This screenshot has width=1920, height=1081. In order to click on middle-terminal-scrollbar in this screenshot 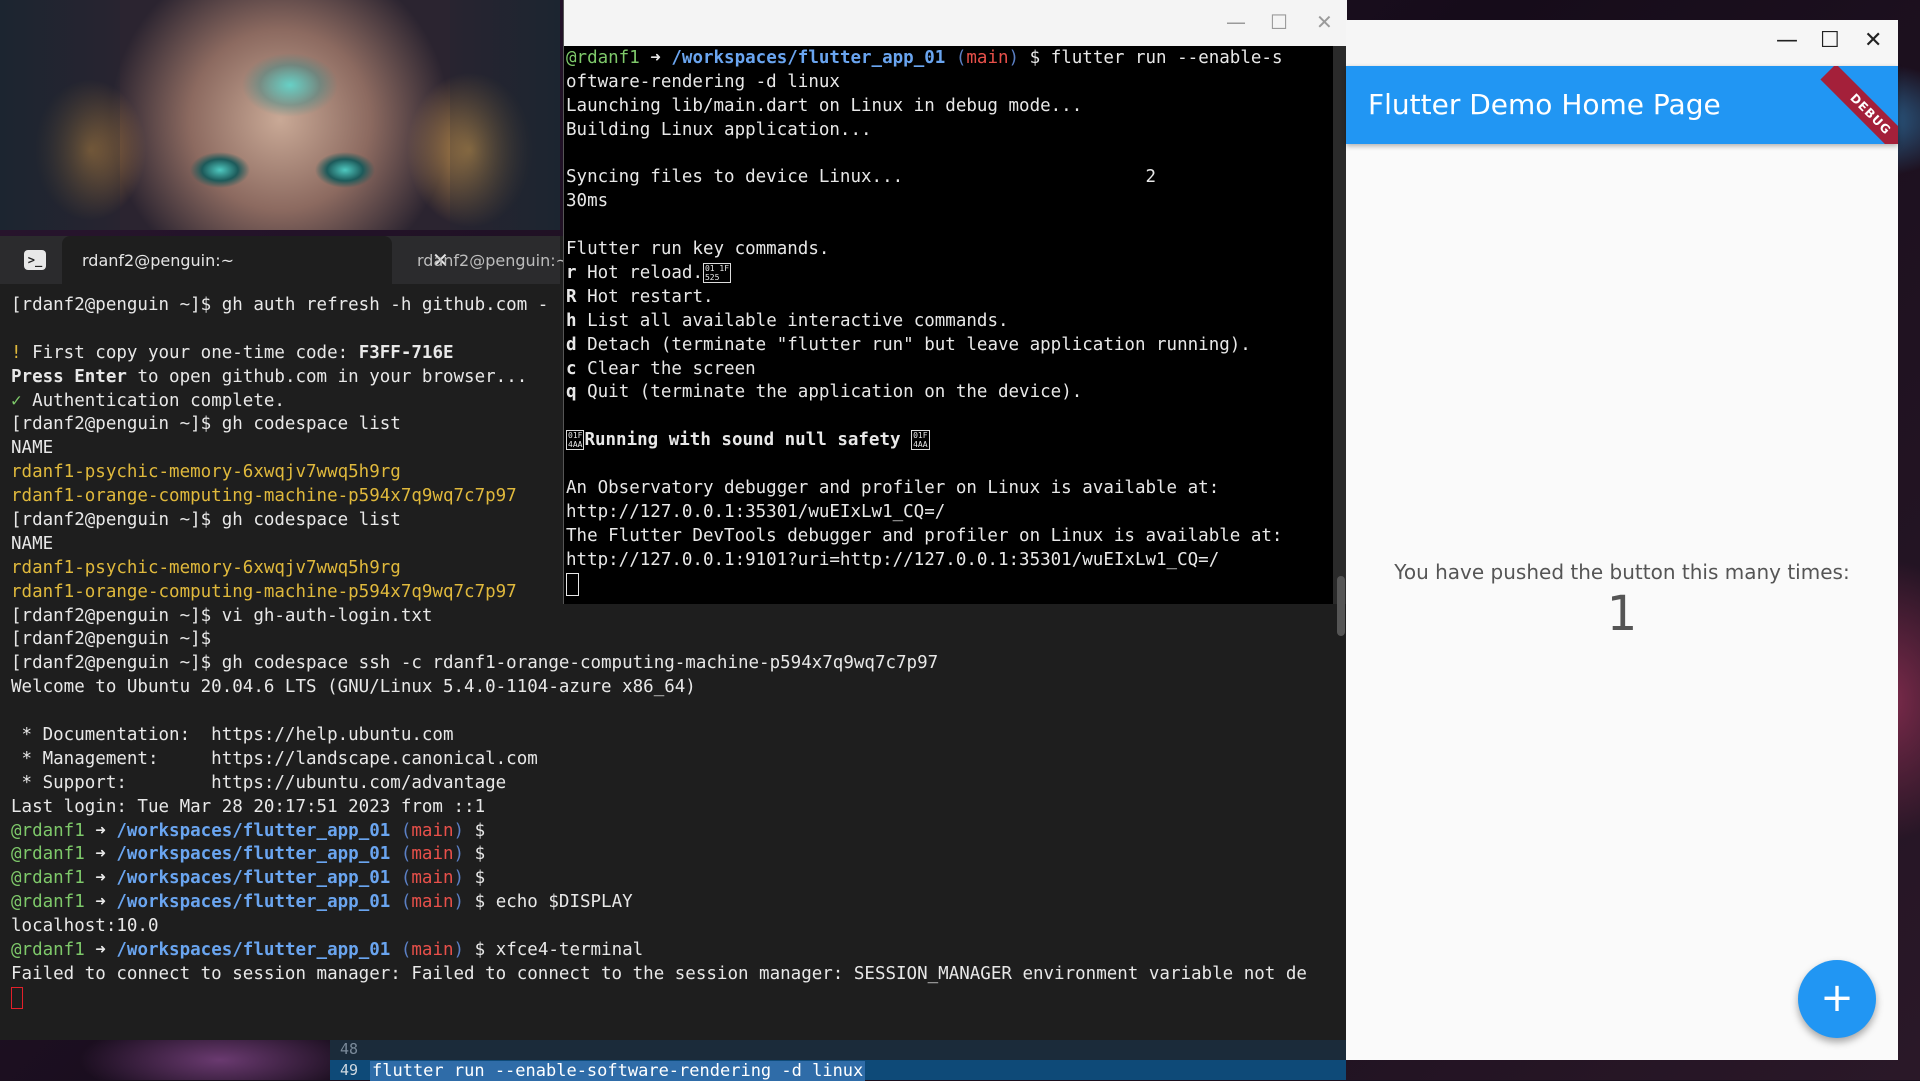, I will do `click(1340, 341)`.